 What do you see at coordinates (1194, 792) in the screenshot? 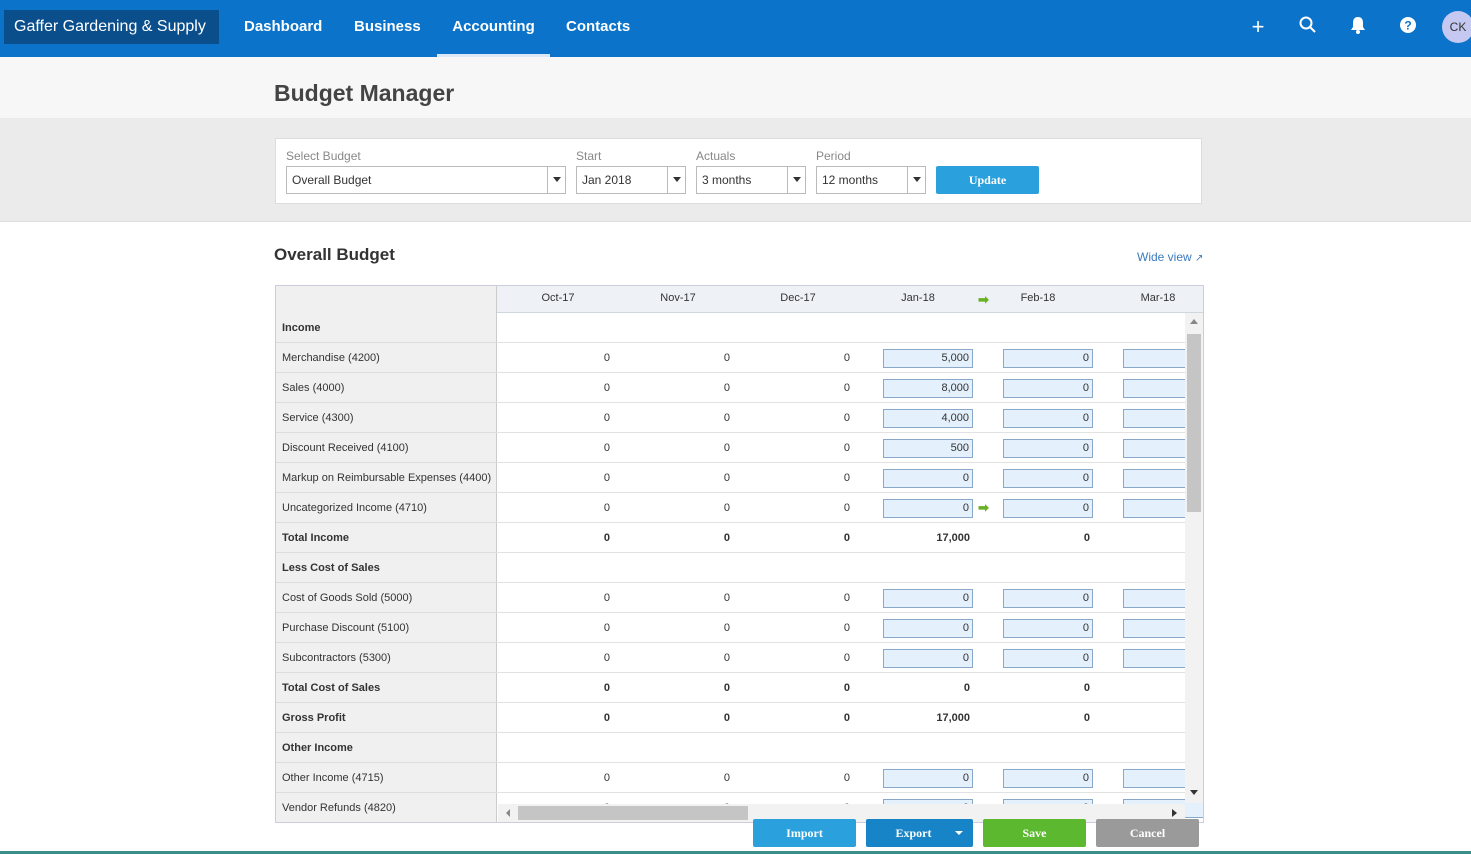
I see `scroll-down-icon` at bounding box center [1194, 792].